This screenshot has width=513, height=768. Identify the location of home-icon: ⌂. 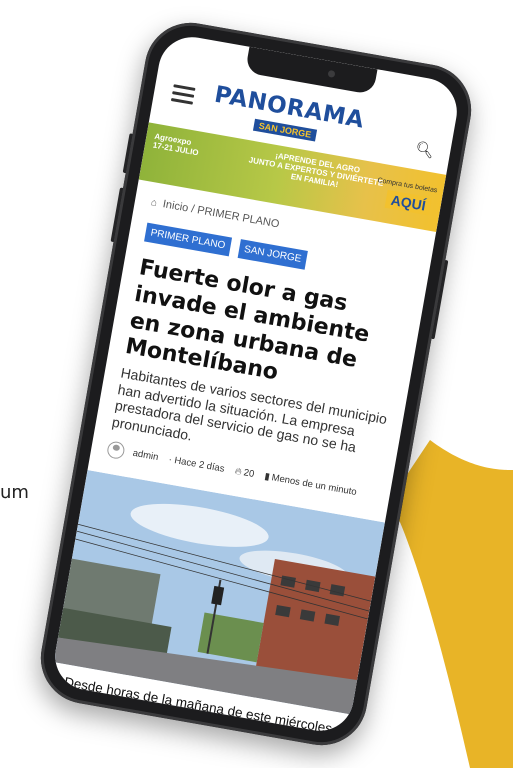
(153, 203).